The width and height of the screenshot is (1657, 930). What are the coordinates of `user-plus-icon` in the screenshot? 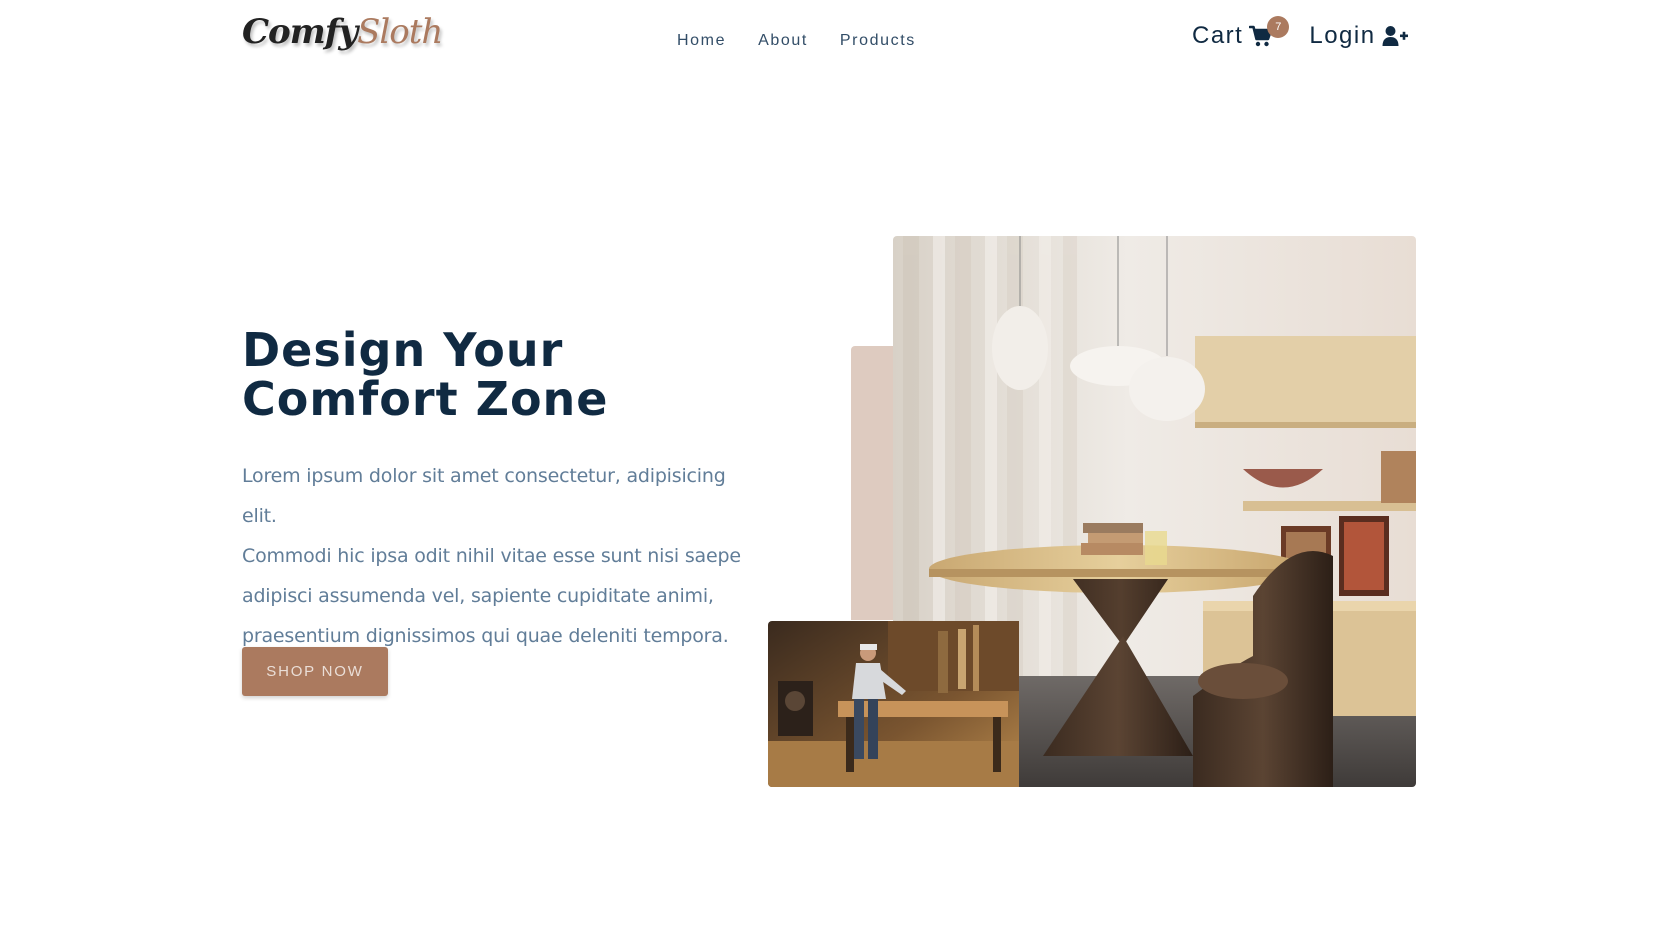 It's located at (1395, 36).